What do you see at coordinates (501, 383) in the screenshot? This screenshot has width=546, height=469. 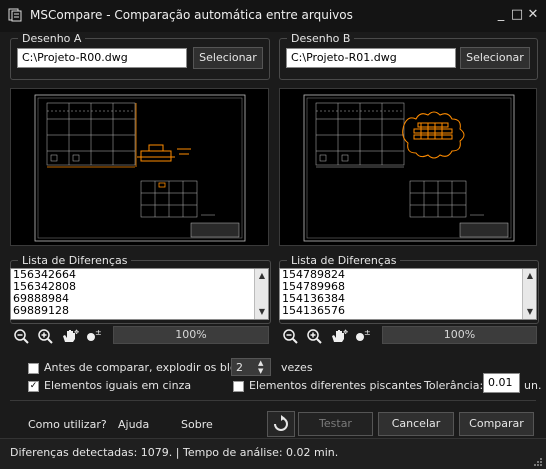 I see `tolerance-input: 0.01` at bounding box center [501, 383].